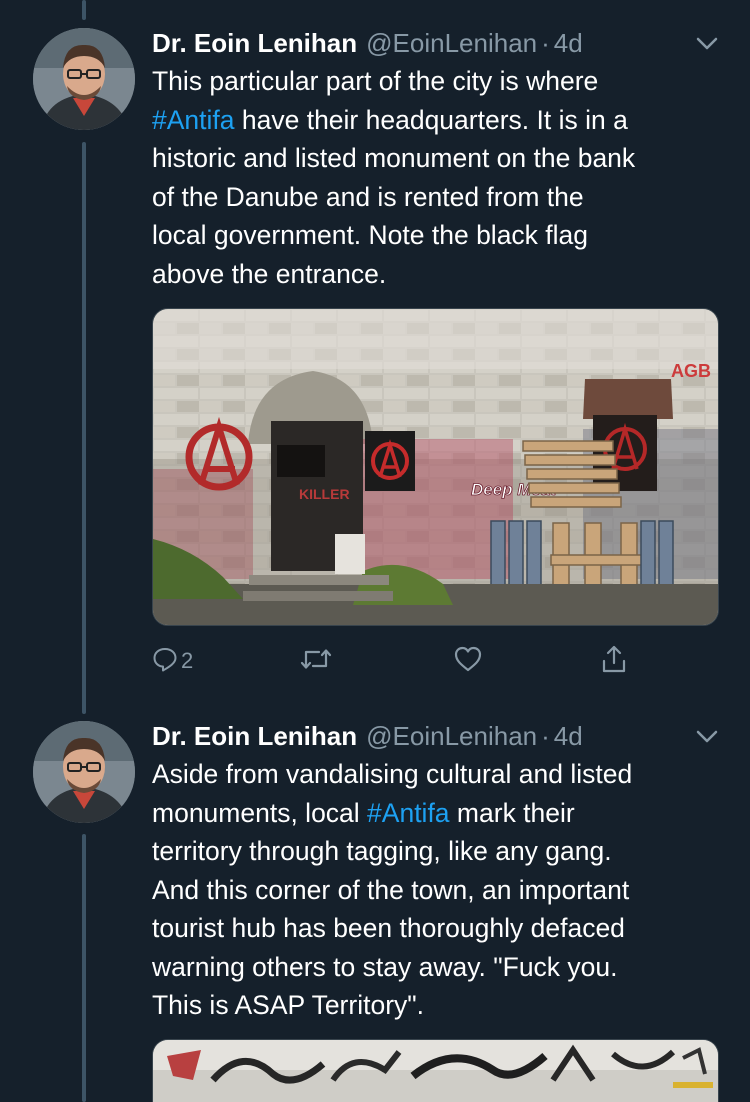  Describe the element at coordinates (288, 1005) in the screenshot. I see `tweet-text-line: This is ASAP Territory".` at that location.